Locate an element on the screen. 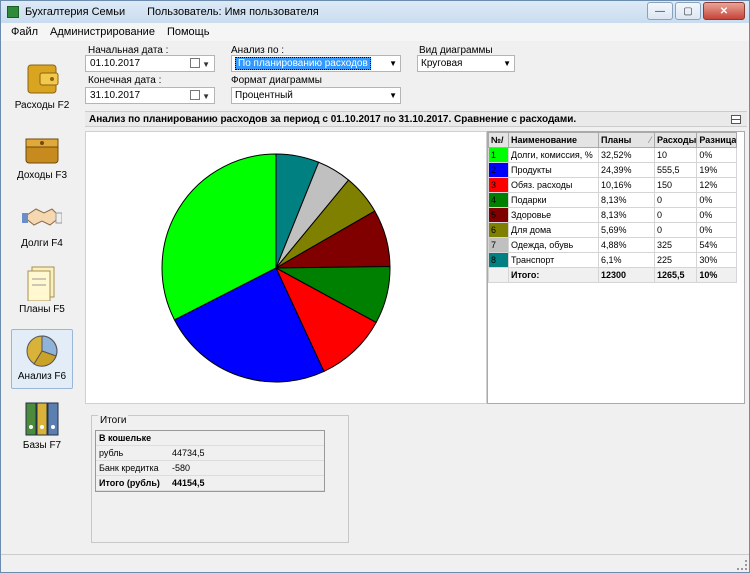  sidebar-item-plans: Планы F5 is located at coordinates (42, 293).